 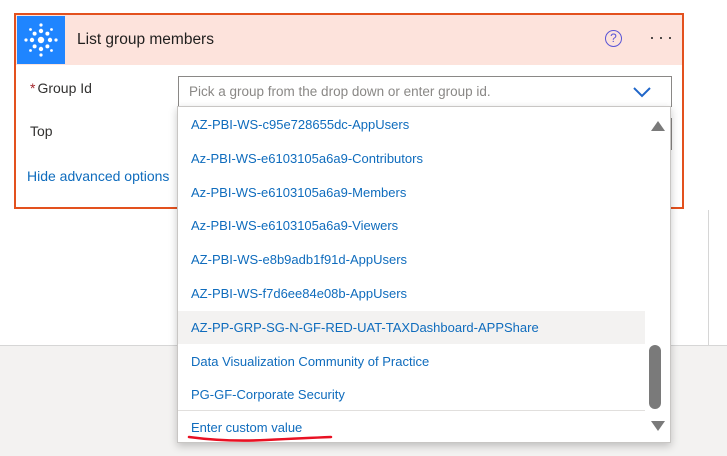 I want to click on red-underline-annotation-icon, so click(x=260, y=438).